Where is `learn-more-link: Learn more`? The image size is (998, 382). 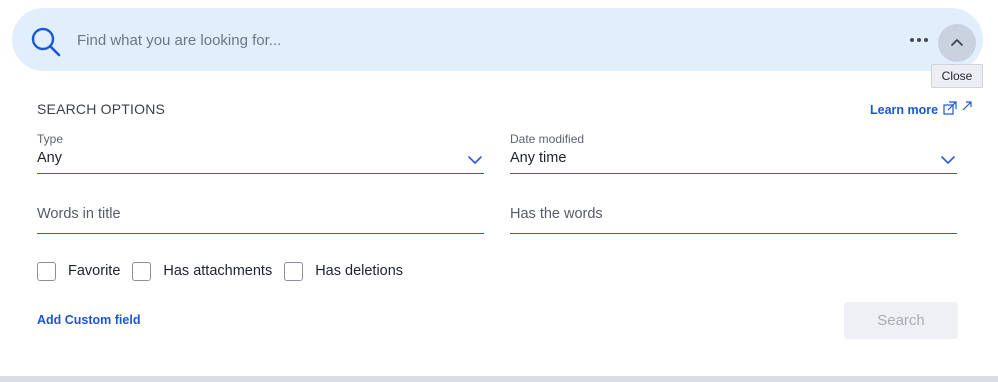
learn-more-link: Learn more is located at coordinates (921, 109).